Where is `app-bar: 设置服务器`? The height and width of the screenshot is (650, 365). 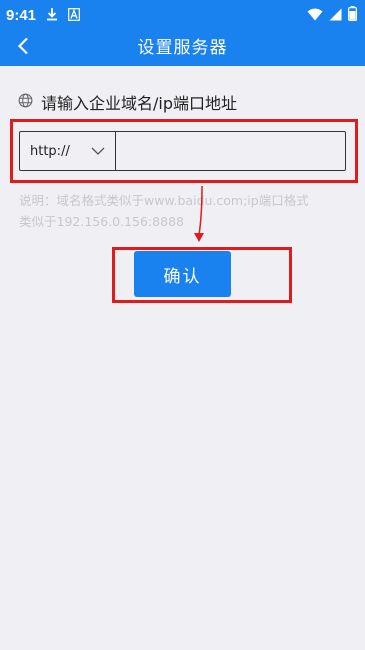 app-bar: 设置服务器 is located at coordinates (182, 48).